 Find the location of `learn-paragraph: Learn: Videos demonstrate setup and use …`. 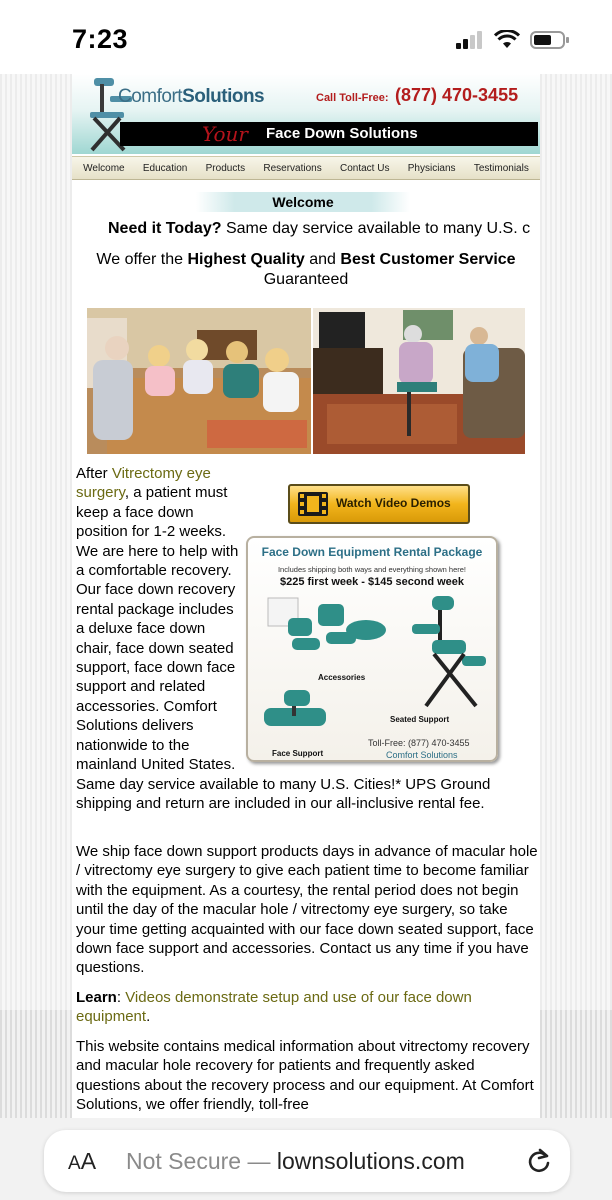

learn-paragraph: Learn: Videos demonstrate setup and use … is located at coordinates (274, 1007).